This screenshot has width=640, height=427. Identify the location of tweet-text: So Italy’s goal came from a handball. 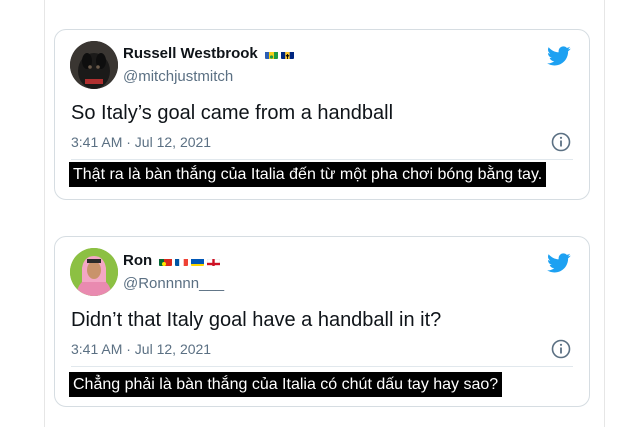
(232, 113).